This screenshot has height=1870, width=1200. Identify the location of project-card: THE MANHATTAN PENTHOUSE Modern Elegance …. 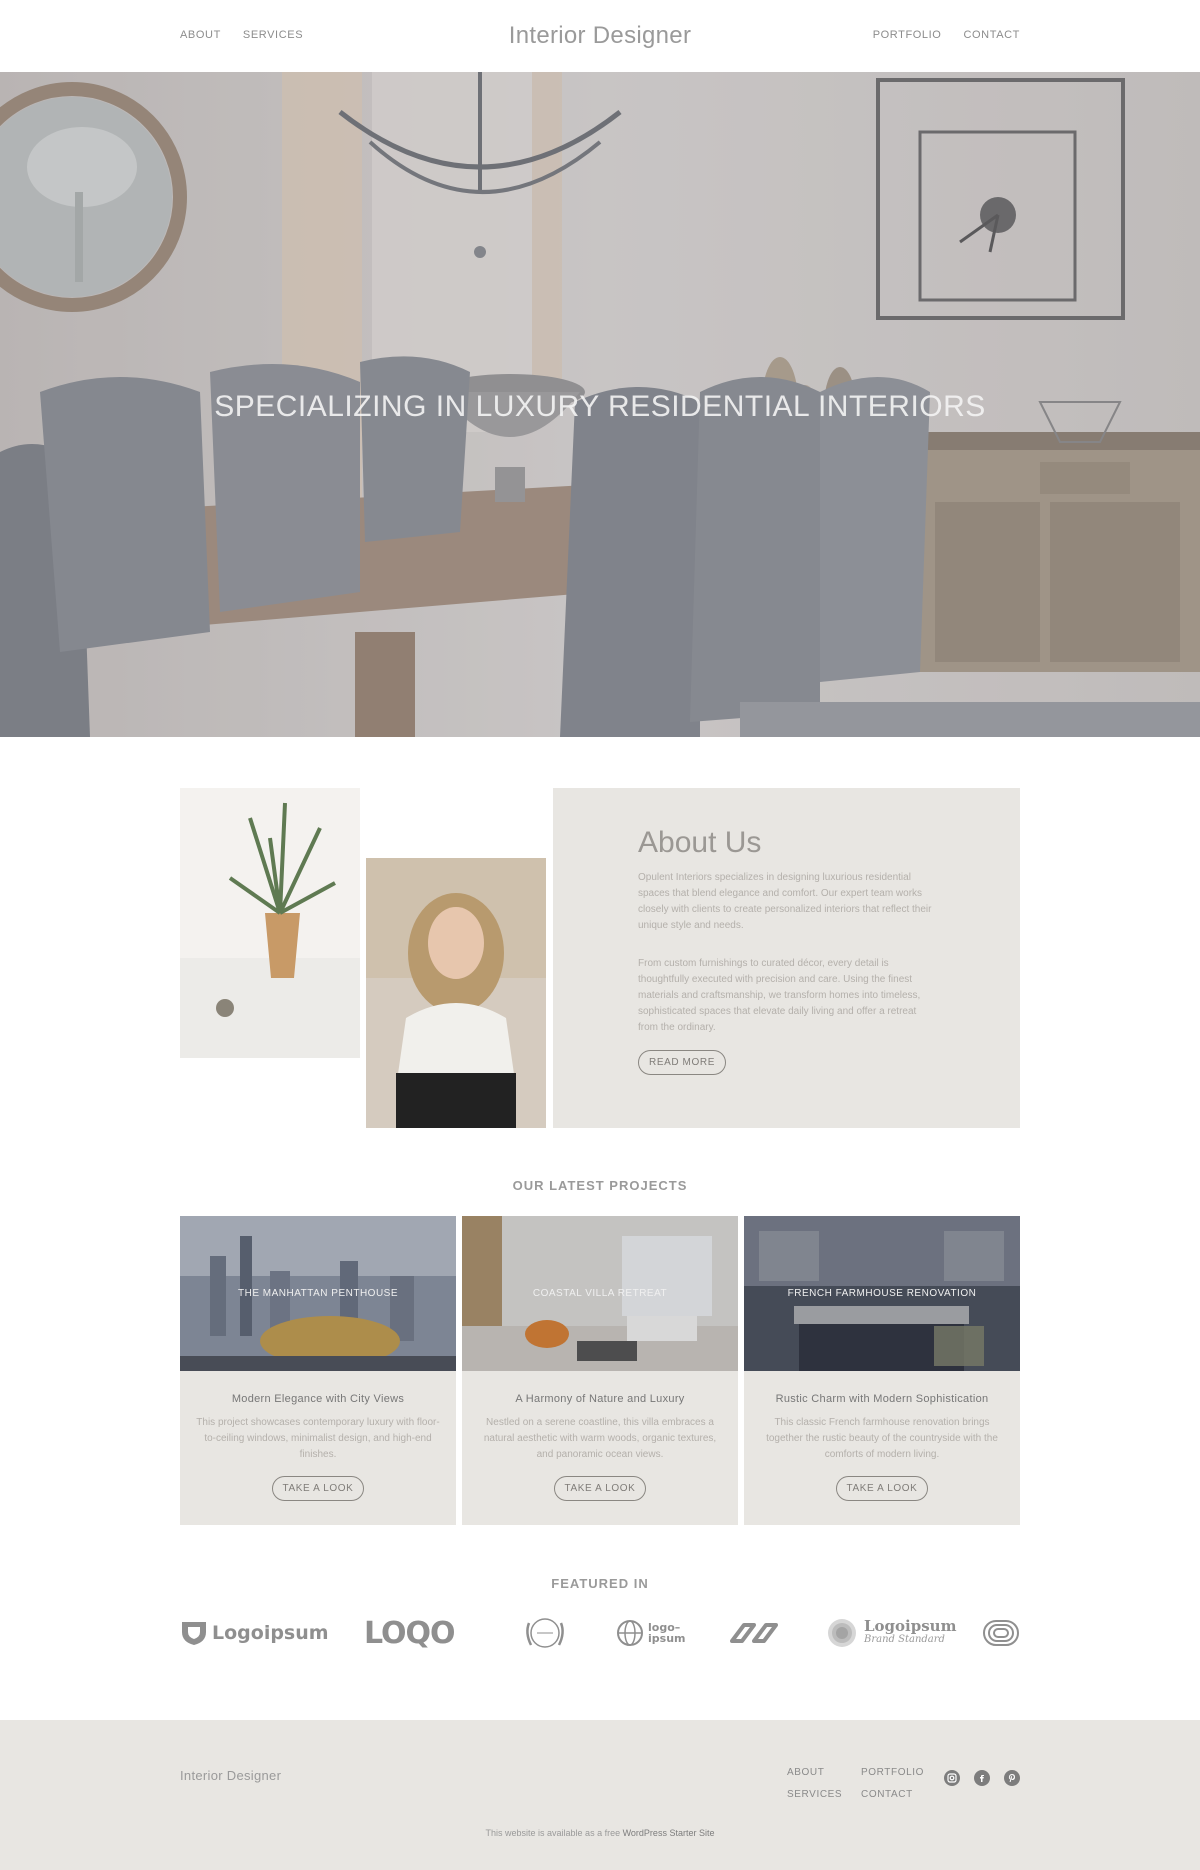
(318, 1370).